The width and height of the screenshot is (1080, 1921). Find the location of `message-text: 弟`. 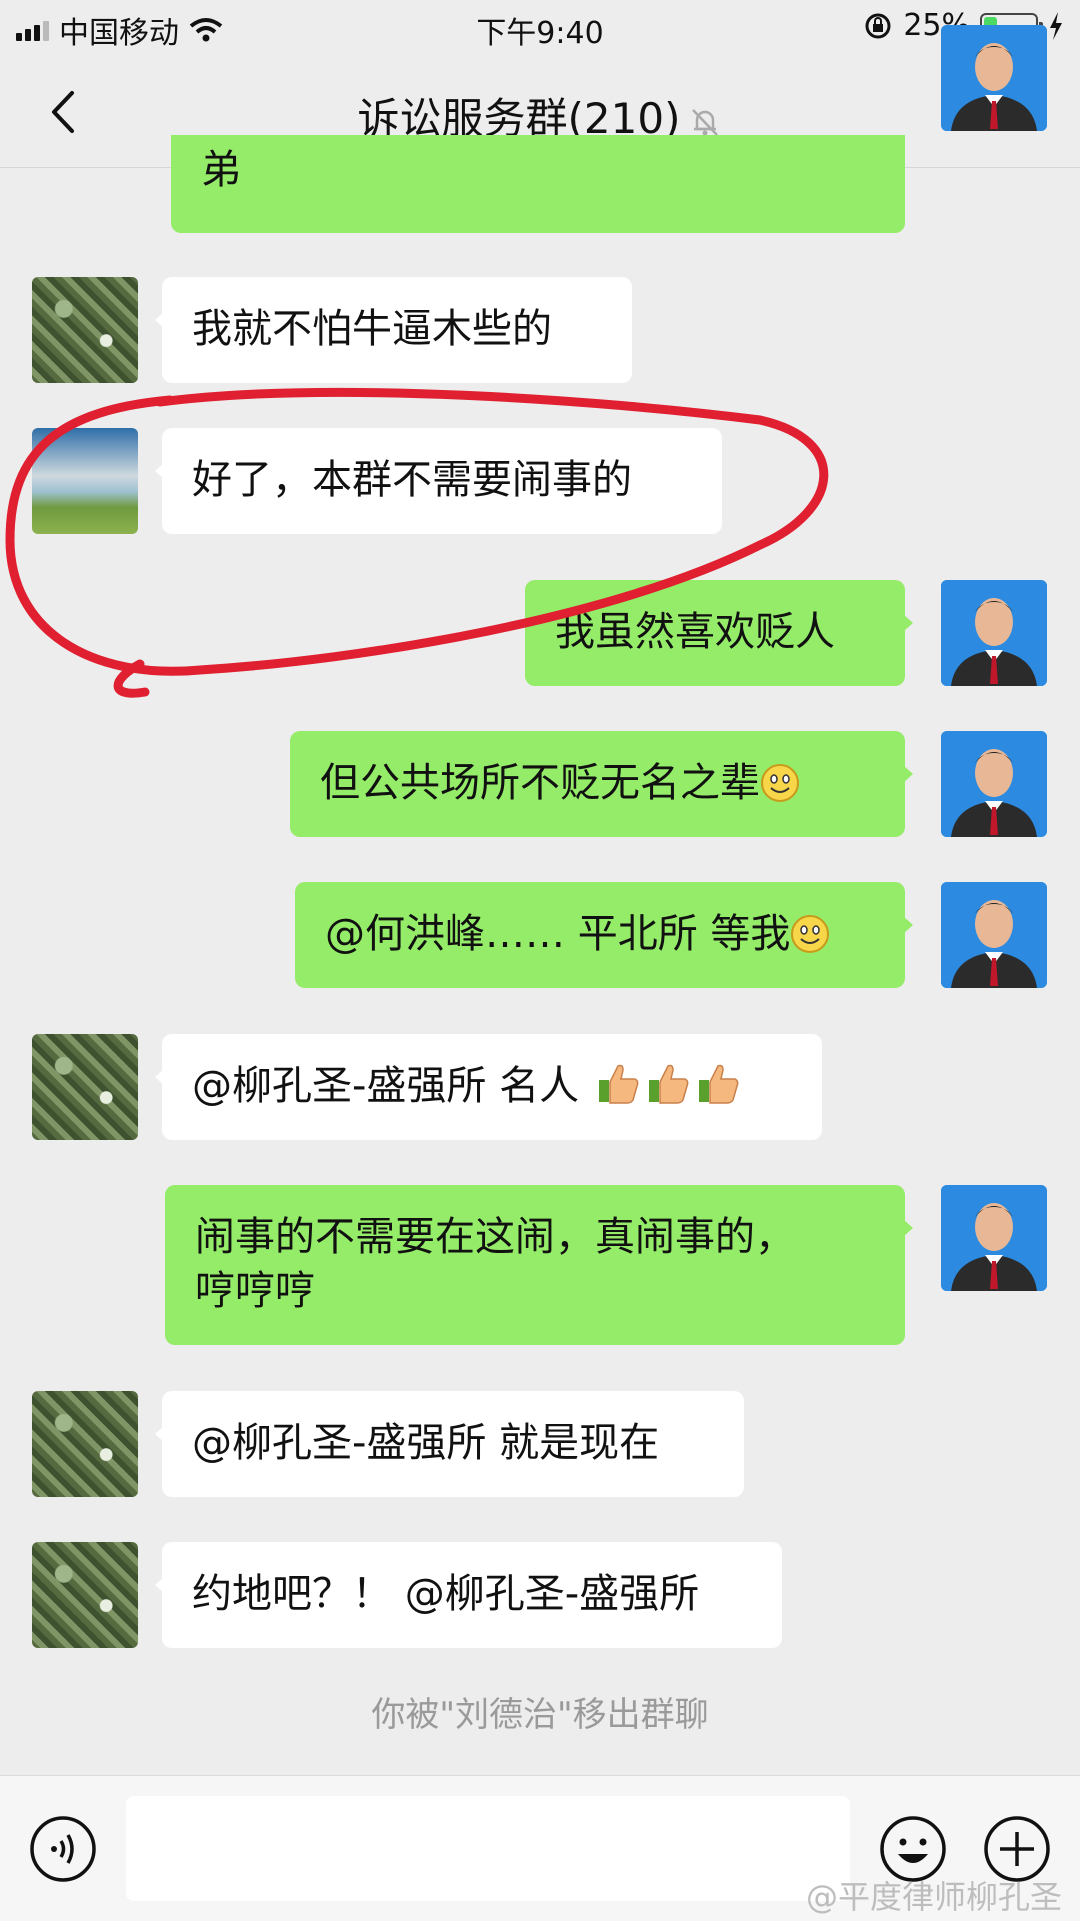

message-text: 弟 is located at coordinates (221, 170).